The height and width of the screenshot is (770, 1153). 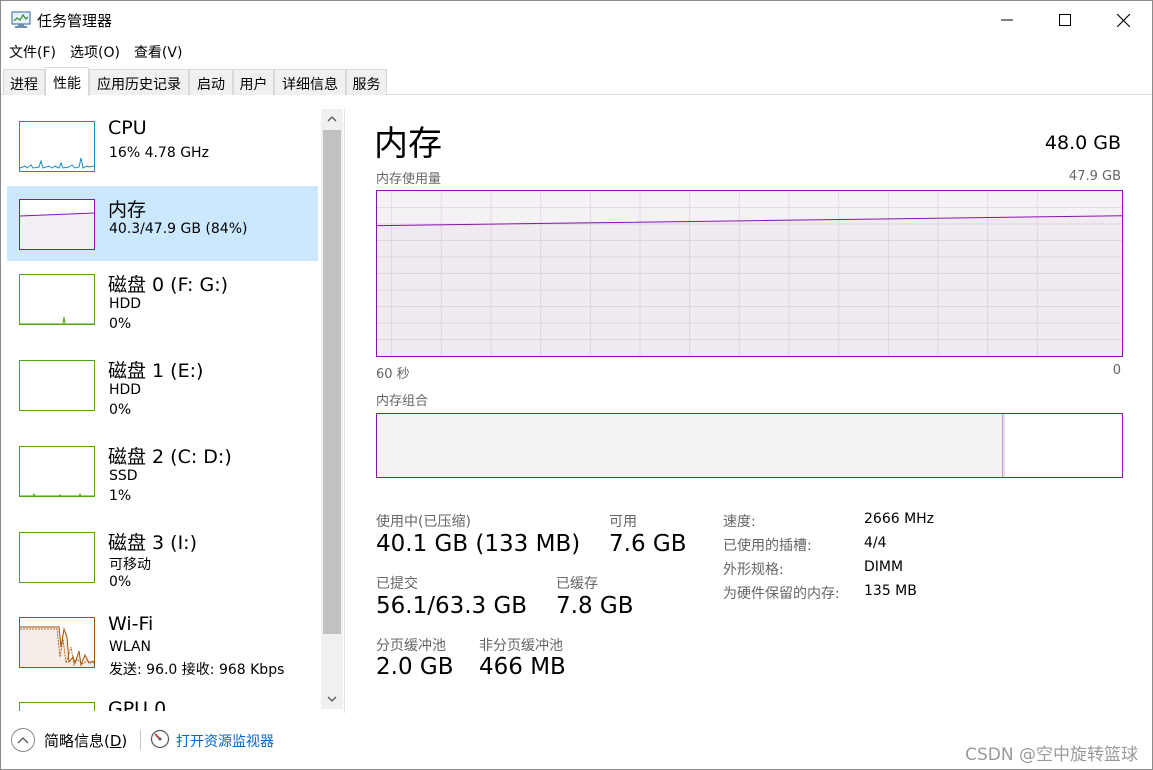 I want to click on nonpaged-pool-value: 466 MB, so click(x=522, y=667).